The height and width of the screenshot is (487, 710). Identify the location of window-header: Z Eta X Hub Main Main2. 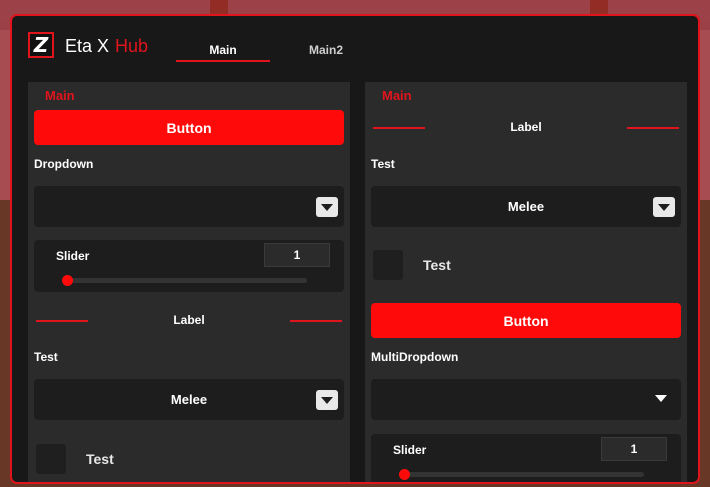
(355, 45).